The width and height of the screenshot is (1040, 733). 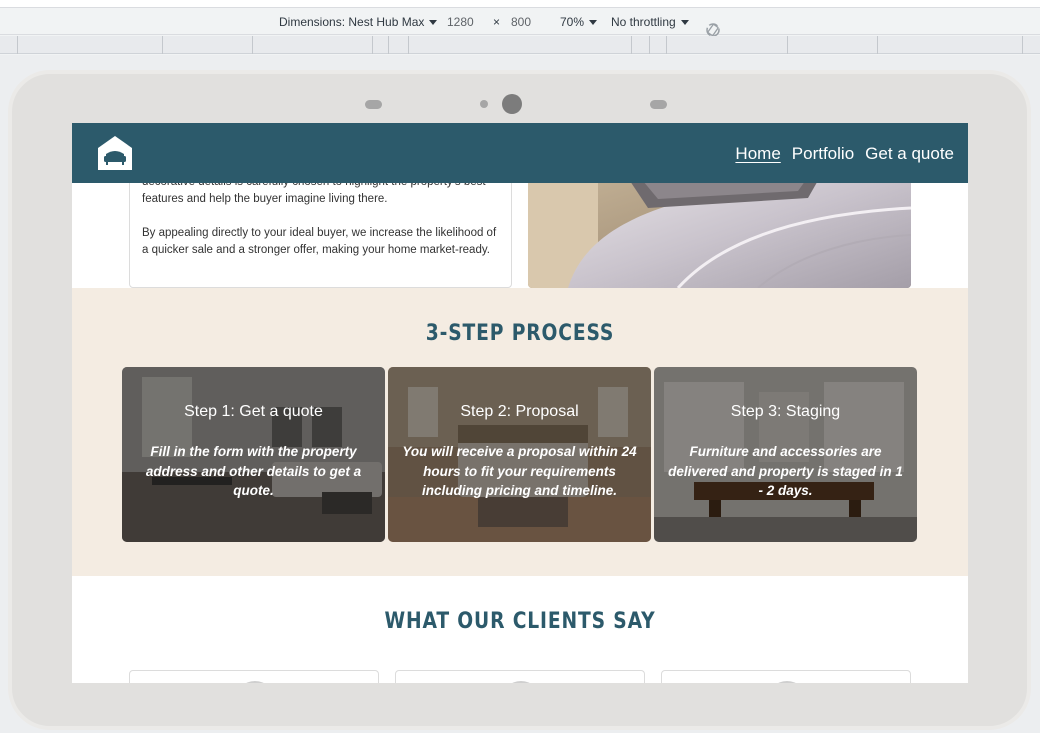 I want to click on step-3-title: Step 3: Staging, so click(x=785, y=411).